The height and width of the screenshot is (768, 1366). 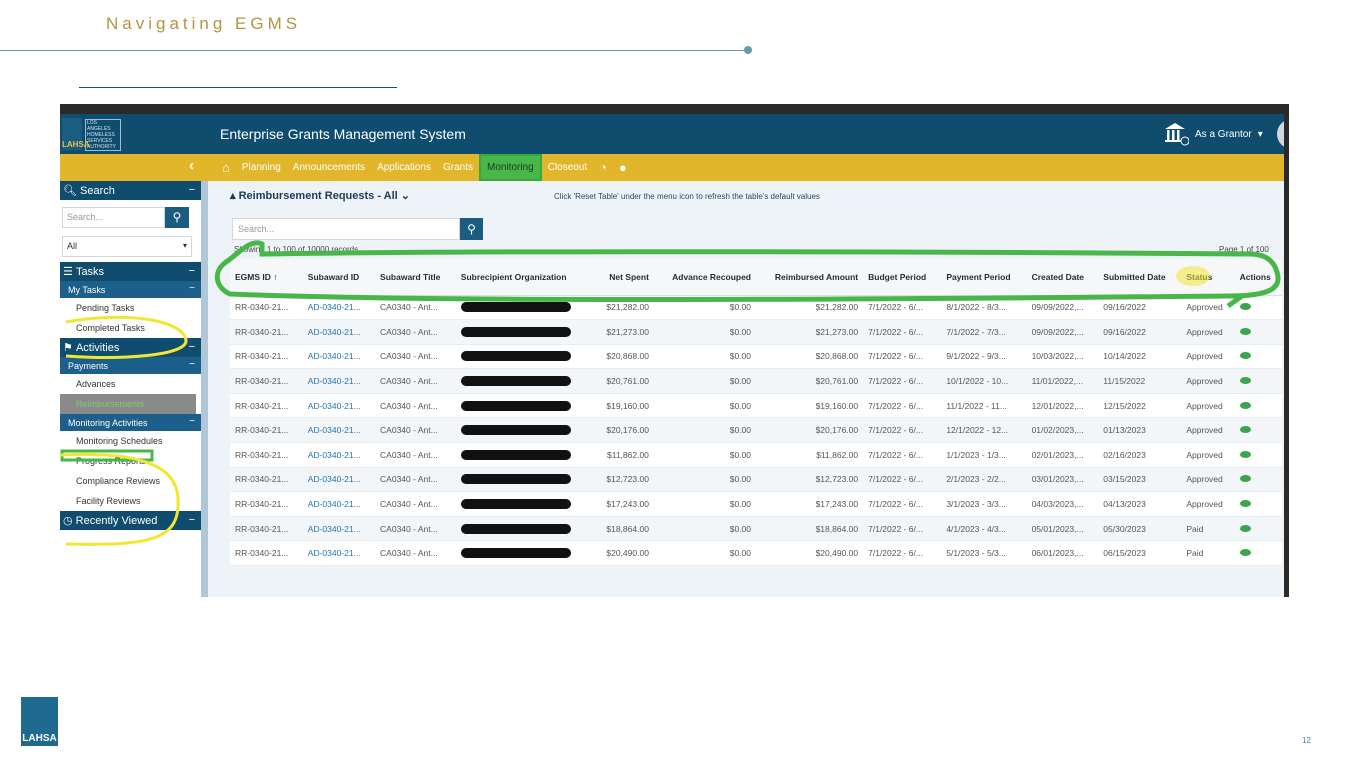 What do you see at coordinates (130, 328) in the screenshot?
I see `sidebar-item-completed-tasks: Completed Tasks` at bounding box center [130, 328].